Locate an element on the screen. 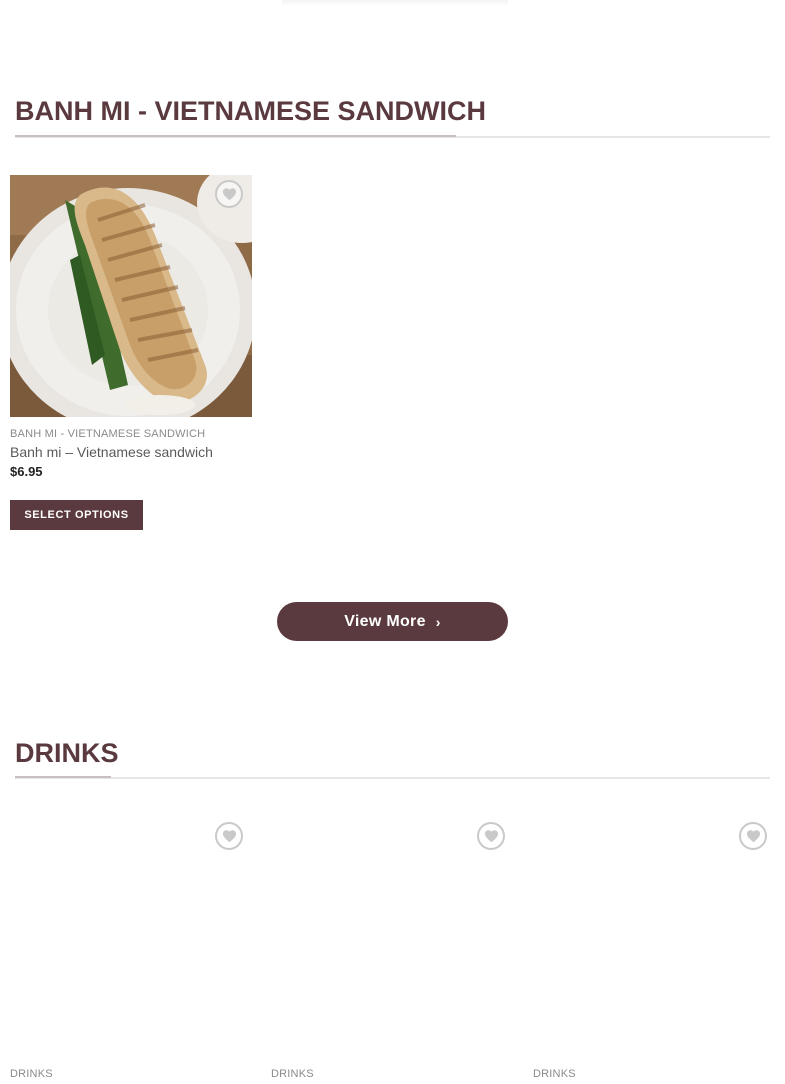  section-divider-drinks is located at coordinates (392, 778).